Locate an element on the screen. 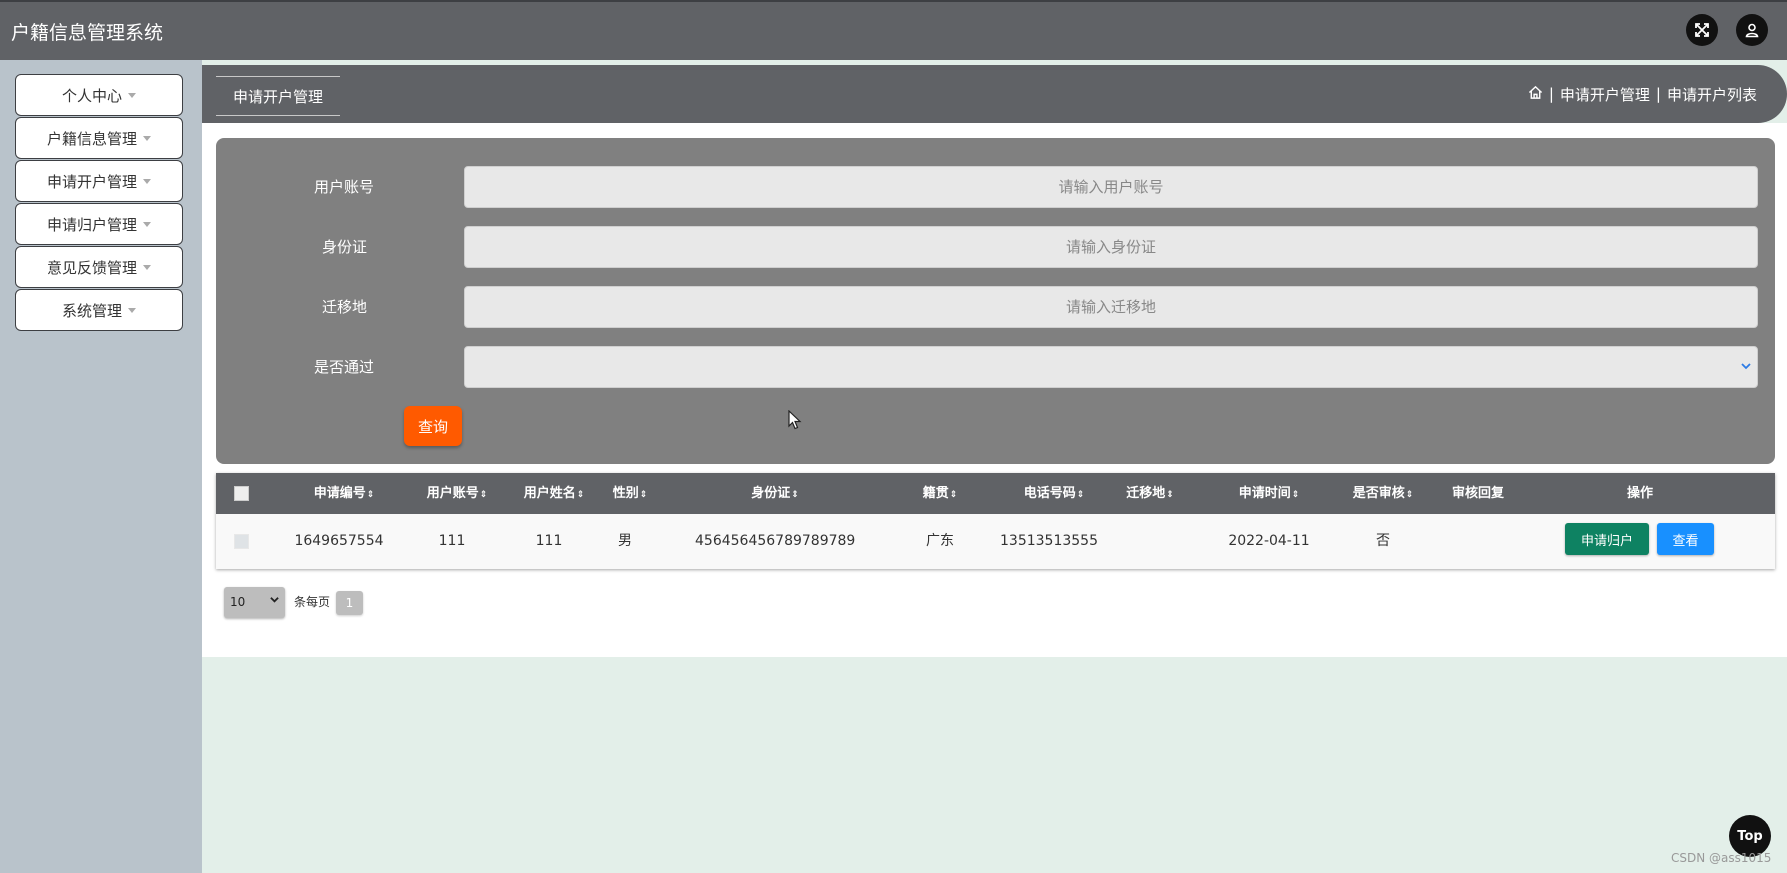  sidebar-menu: 个人中心 户籍信息管理 申请开户管理 申请归户管理 意见反馈管理 系统管理 is located at coordinates (101, 466).